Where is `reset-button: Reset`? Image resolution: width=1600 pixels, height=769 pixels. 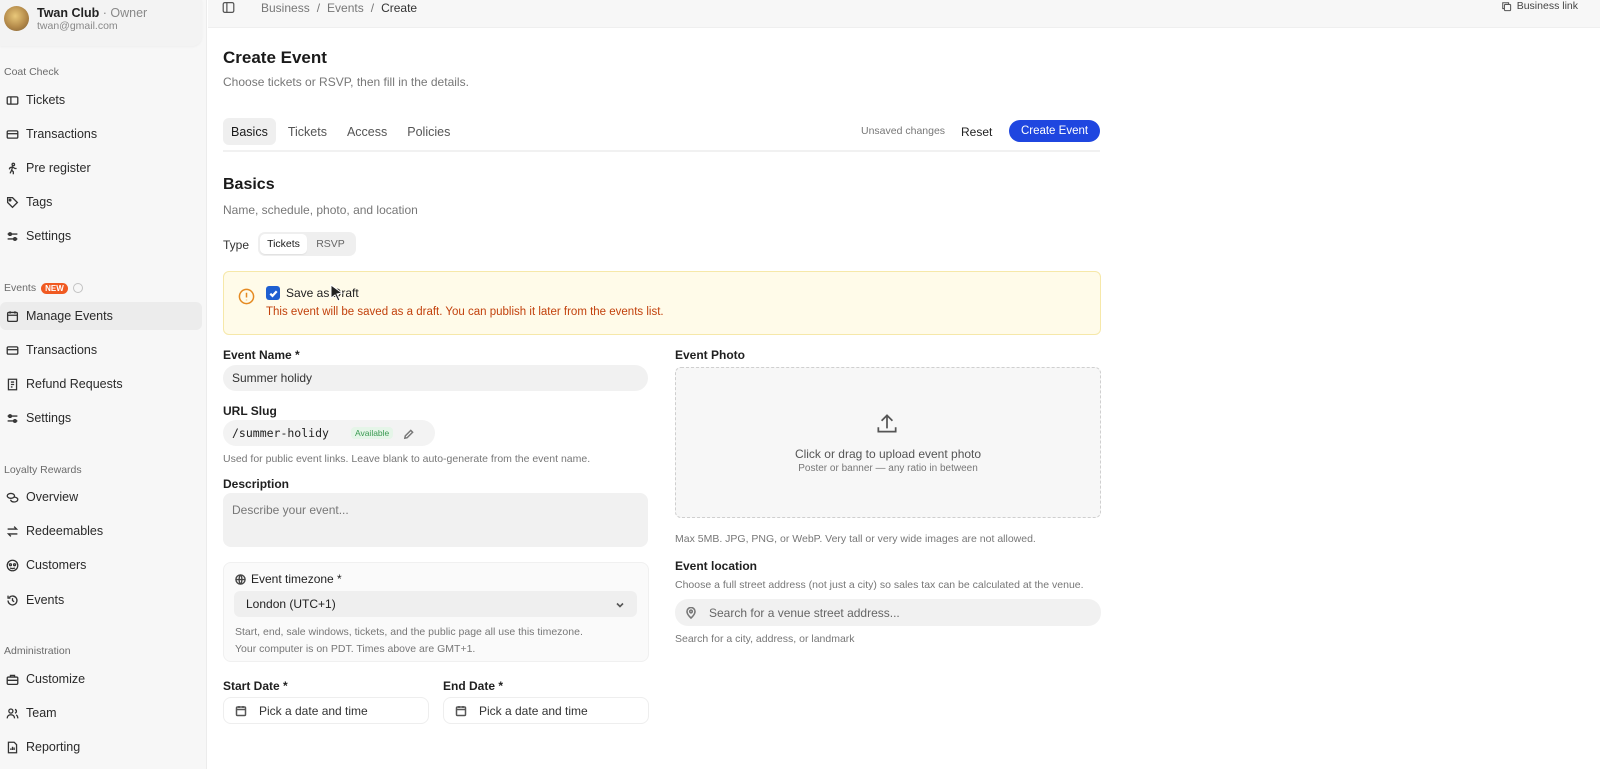
reset-button: Reset is located at coordinates (976, 132).